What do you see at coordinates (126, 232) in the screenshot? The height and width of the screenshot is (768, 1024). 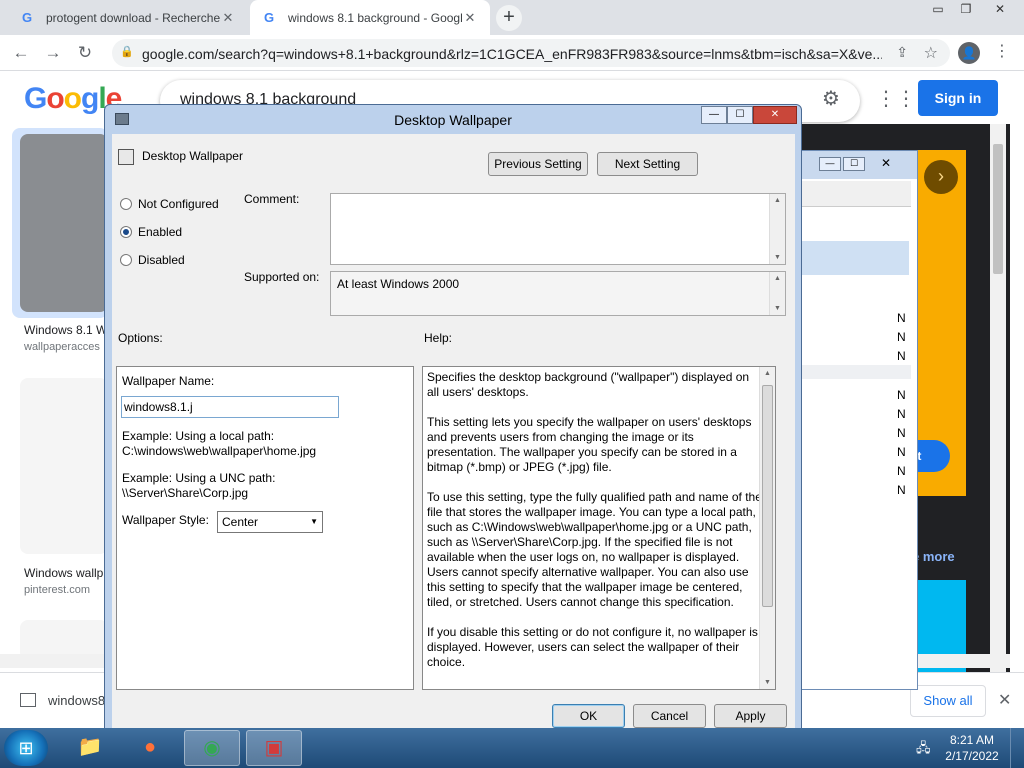 I see `enabled-radio` at bounding box center [126, 232].